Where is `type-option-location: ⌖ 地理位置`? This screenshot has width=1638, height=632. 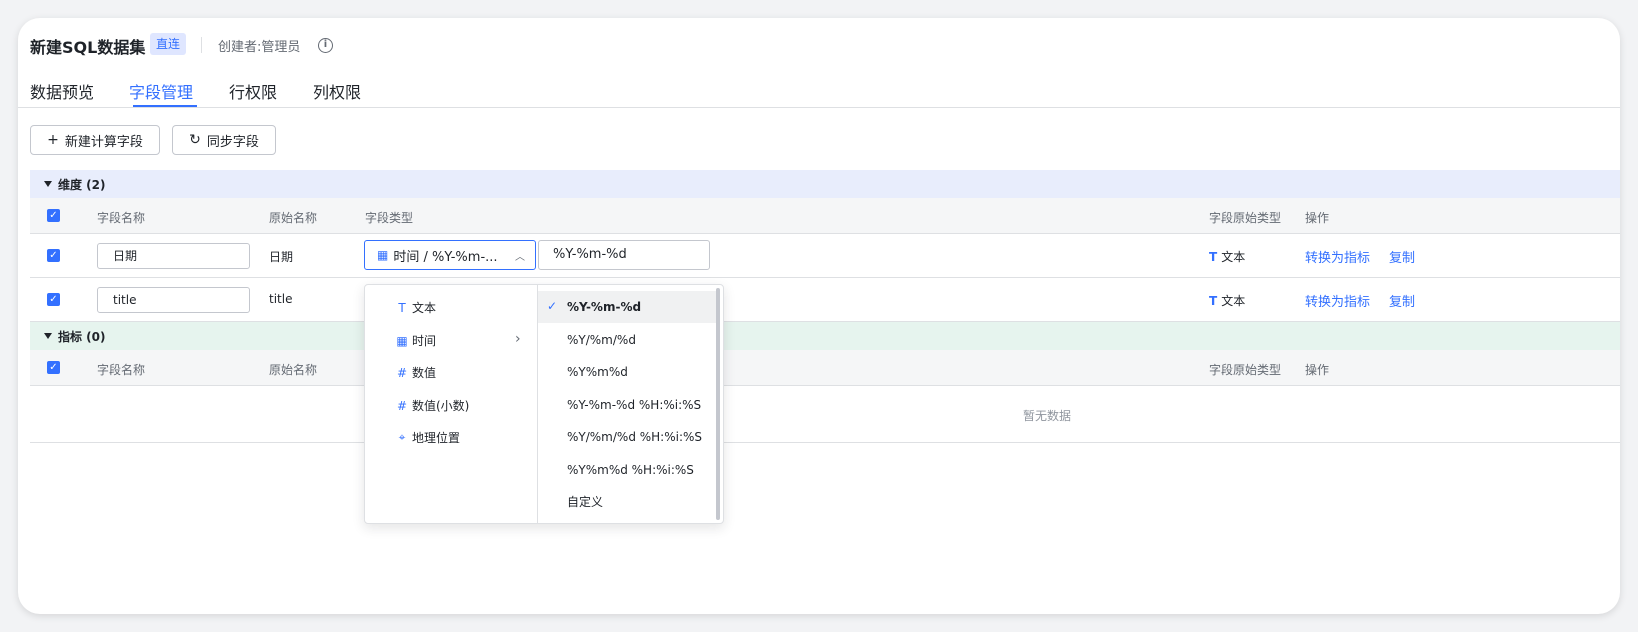
type-option-location: ⌖ 地理位置 is located at coordinates (427, 437).